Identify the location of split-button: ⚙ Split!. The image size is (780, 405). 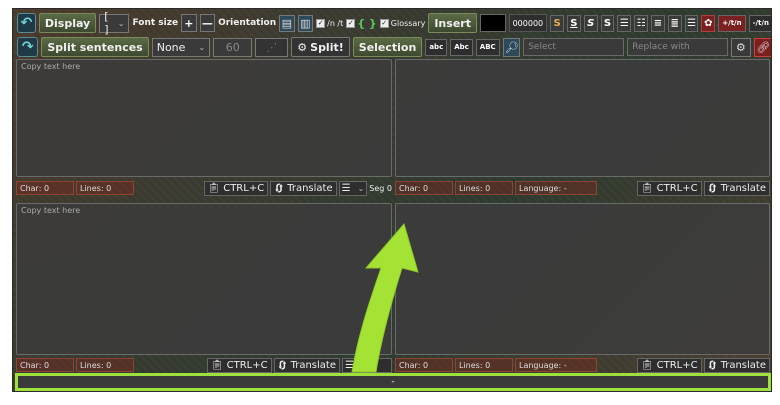
(320, 47).